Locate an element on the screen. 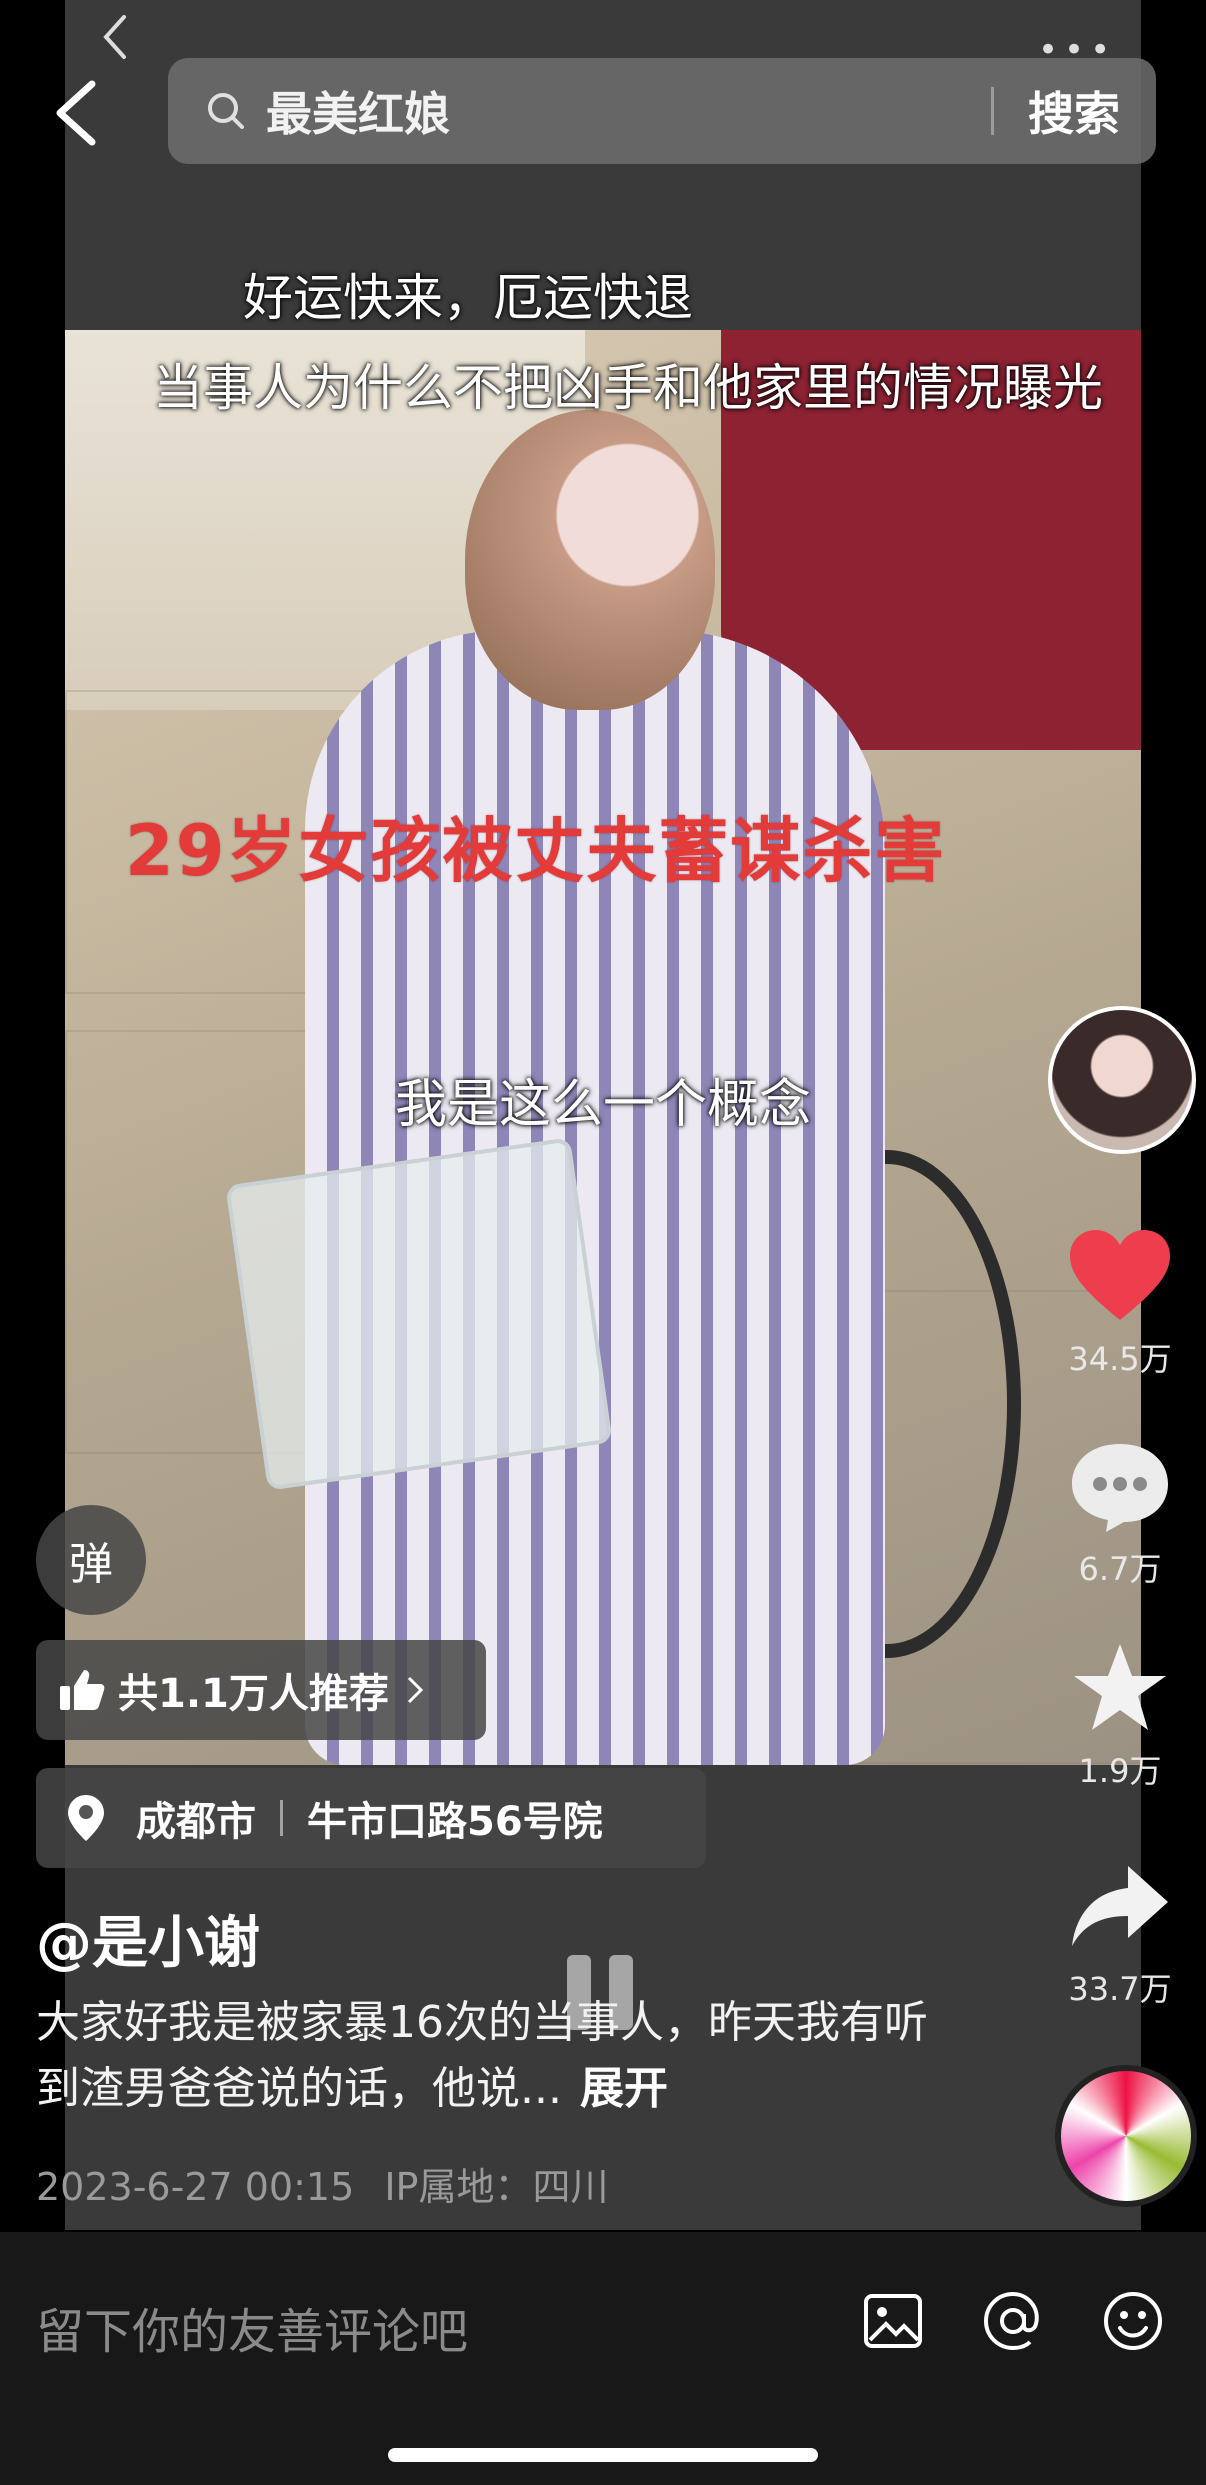 This screenshot has width=1206, height=2485. post-meta: 2023-6-27 00:15 IP属地：四川 is located at coordinates (322, 2183).